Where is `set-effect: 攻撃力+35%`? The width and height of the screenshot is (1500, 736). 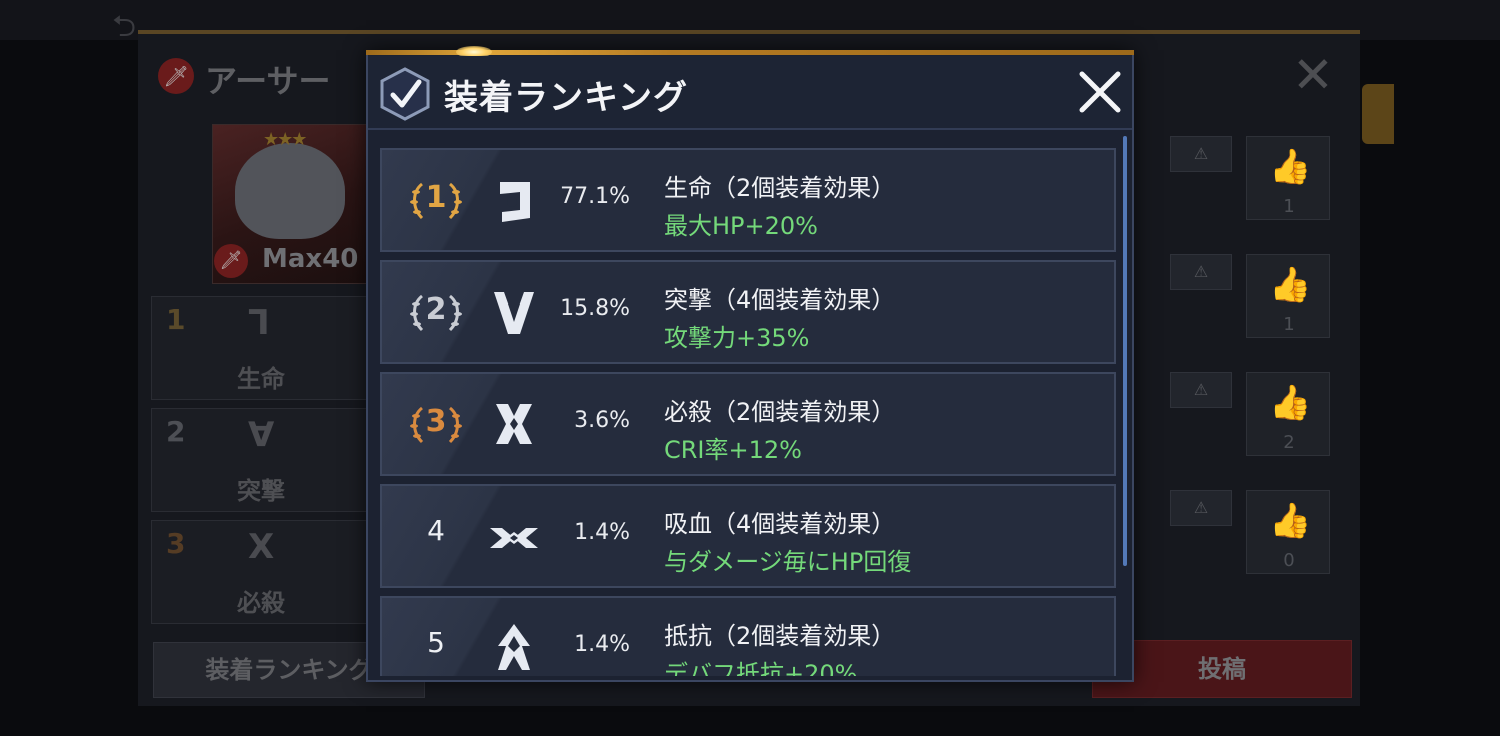
set-effect: 攻撃力+35% is located at coordinates (737, 338).